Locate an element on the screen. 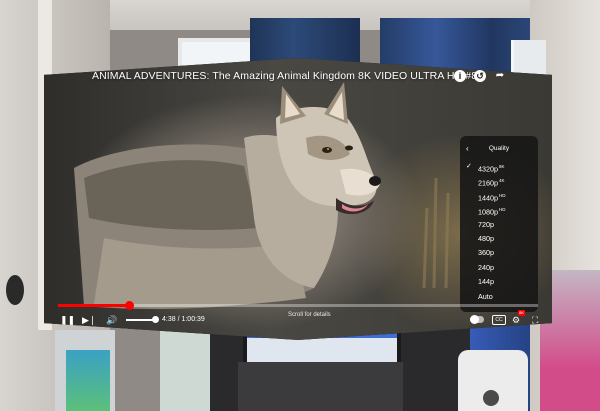 The image size is (600, 411). time-display: 4:38 / 1:00:39 is located at coordinates (183, 319).